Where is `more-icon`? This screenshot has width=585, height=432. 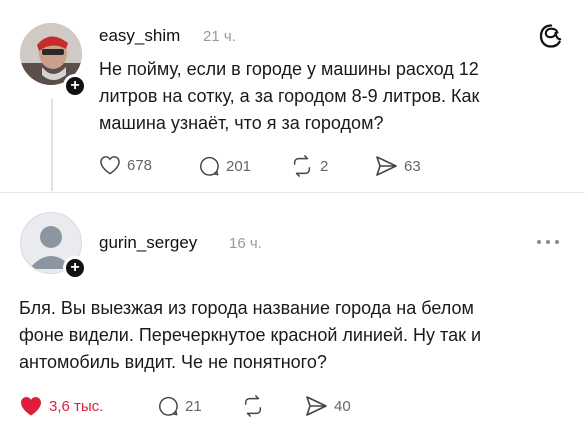 more-icon is located at coordinates (548, 242).